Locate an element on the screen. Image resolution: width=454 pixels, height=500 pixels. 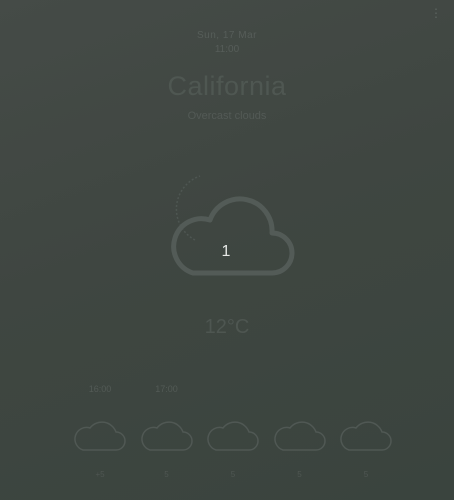
current-temperature: 12°C is located at coordinates (227, 327).